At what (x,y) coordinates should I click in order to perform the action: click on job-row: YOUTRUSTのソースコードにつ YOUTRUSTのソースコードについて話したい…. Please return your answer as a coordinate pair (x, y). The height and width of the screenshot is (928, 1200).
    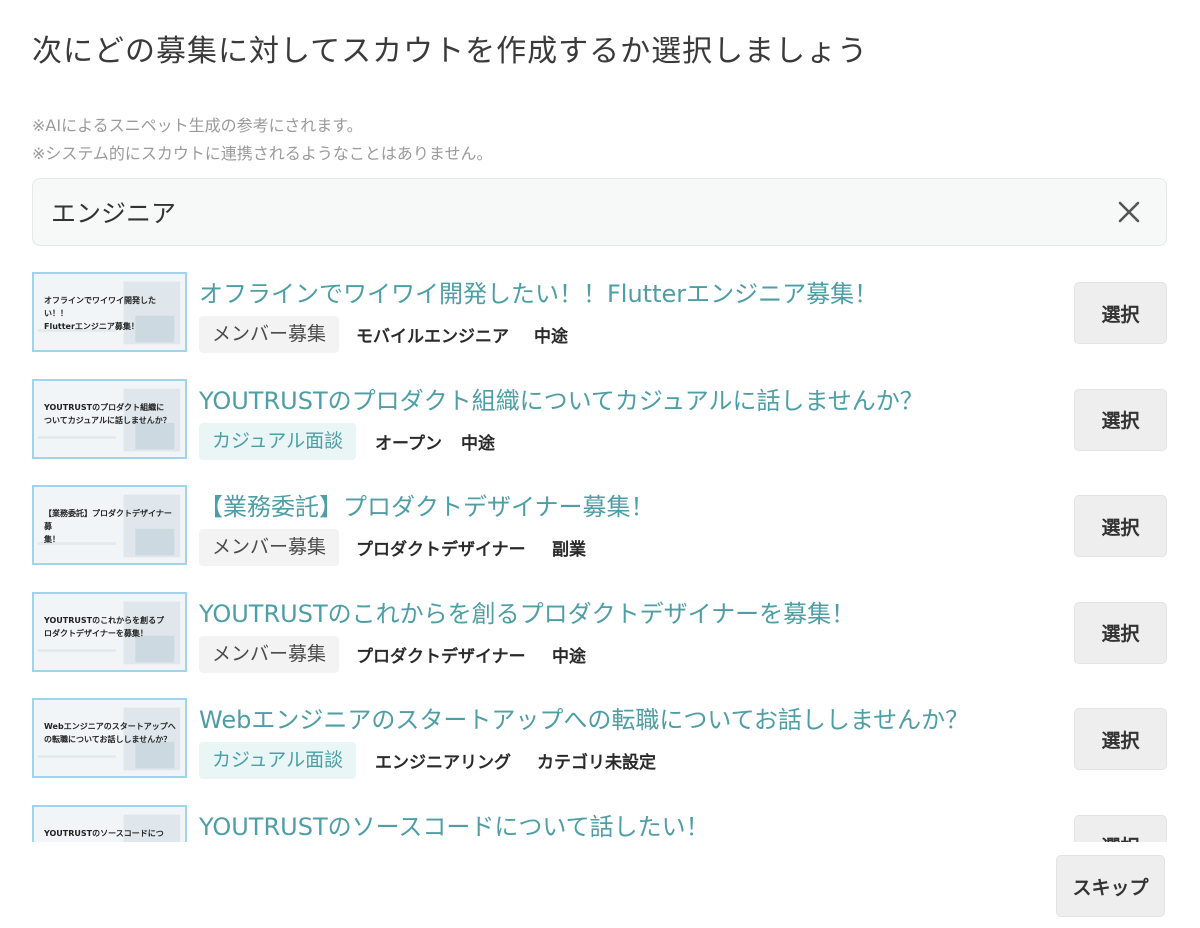
    Looking at the image, I should click on (600, 818).